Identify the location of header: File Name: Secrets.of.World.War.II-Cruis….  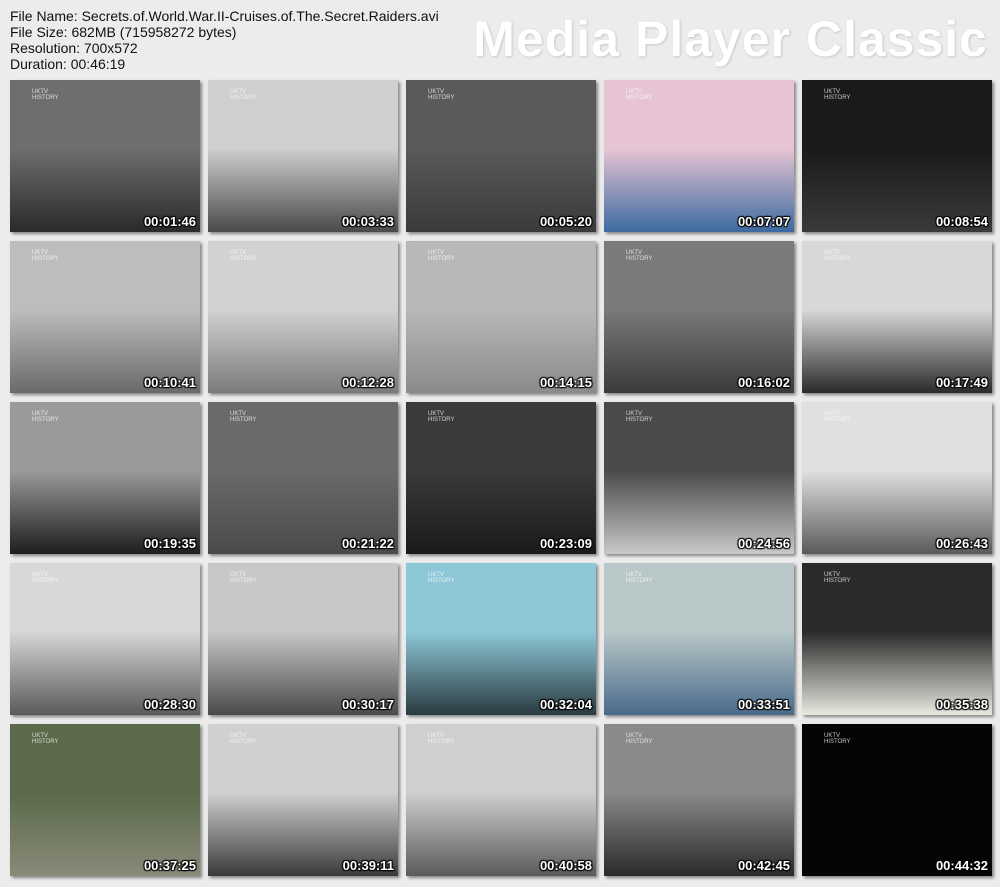
(500, 40).